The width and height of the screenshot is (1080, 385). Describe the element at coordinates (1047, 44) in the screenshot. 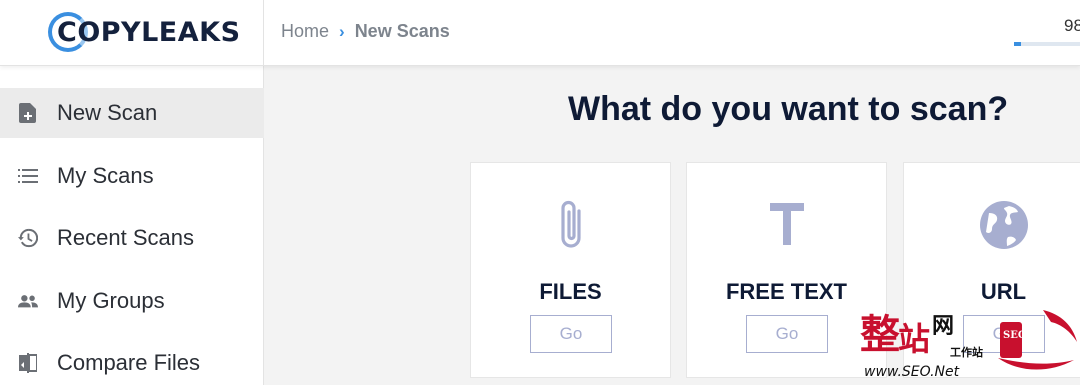

I see `credits-progress-bar` at that location.